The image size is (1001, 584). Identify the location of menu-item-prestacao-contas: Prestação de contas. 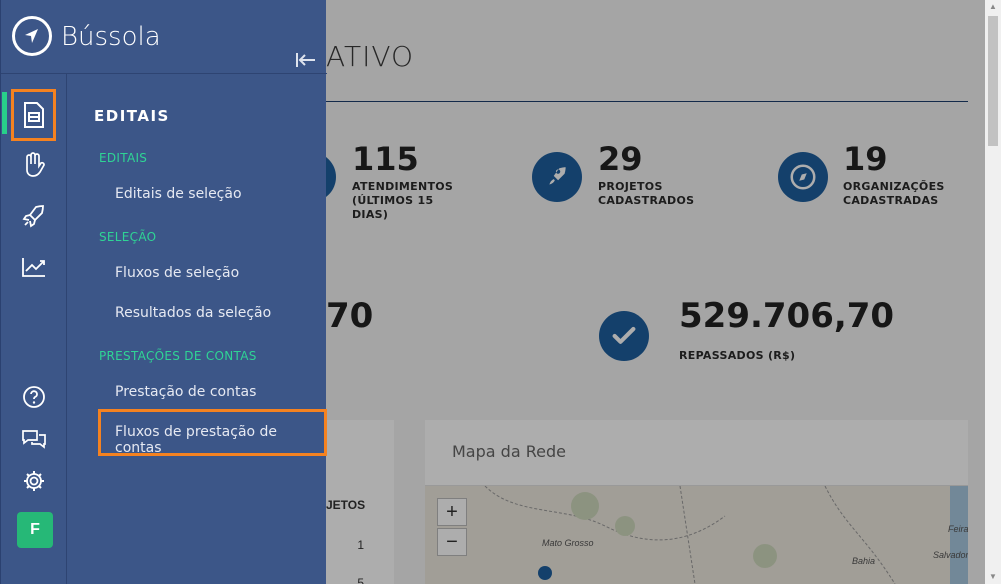
(185, 392).